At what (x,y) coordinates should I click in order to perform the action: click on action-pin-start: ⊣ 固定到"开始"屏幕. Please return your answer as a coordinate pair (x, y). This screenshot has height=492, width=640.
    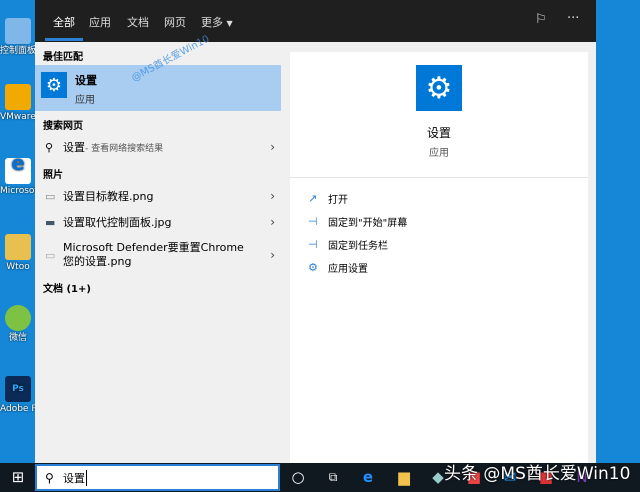
    Looking at the image, I should click on (357, 221).